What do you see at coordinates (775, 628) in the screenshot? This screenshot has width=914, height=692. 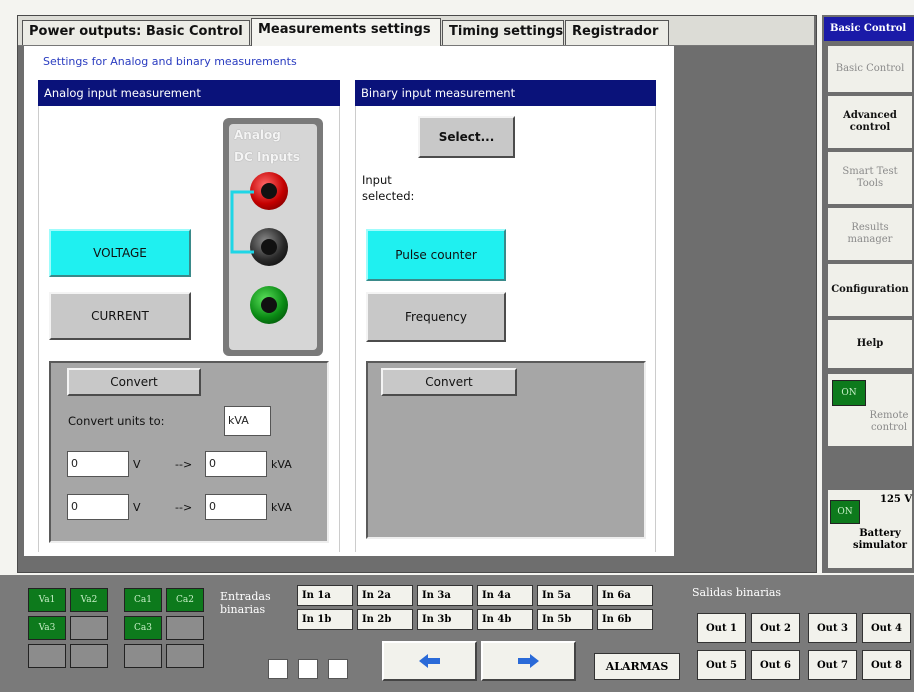 I see `output-2: Out 2` at bounding box center [775, 628].